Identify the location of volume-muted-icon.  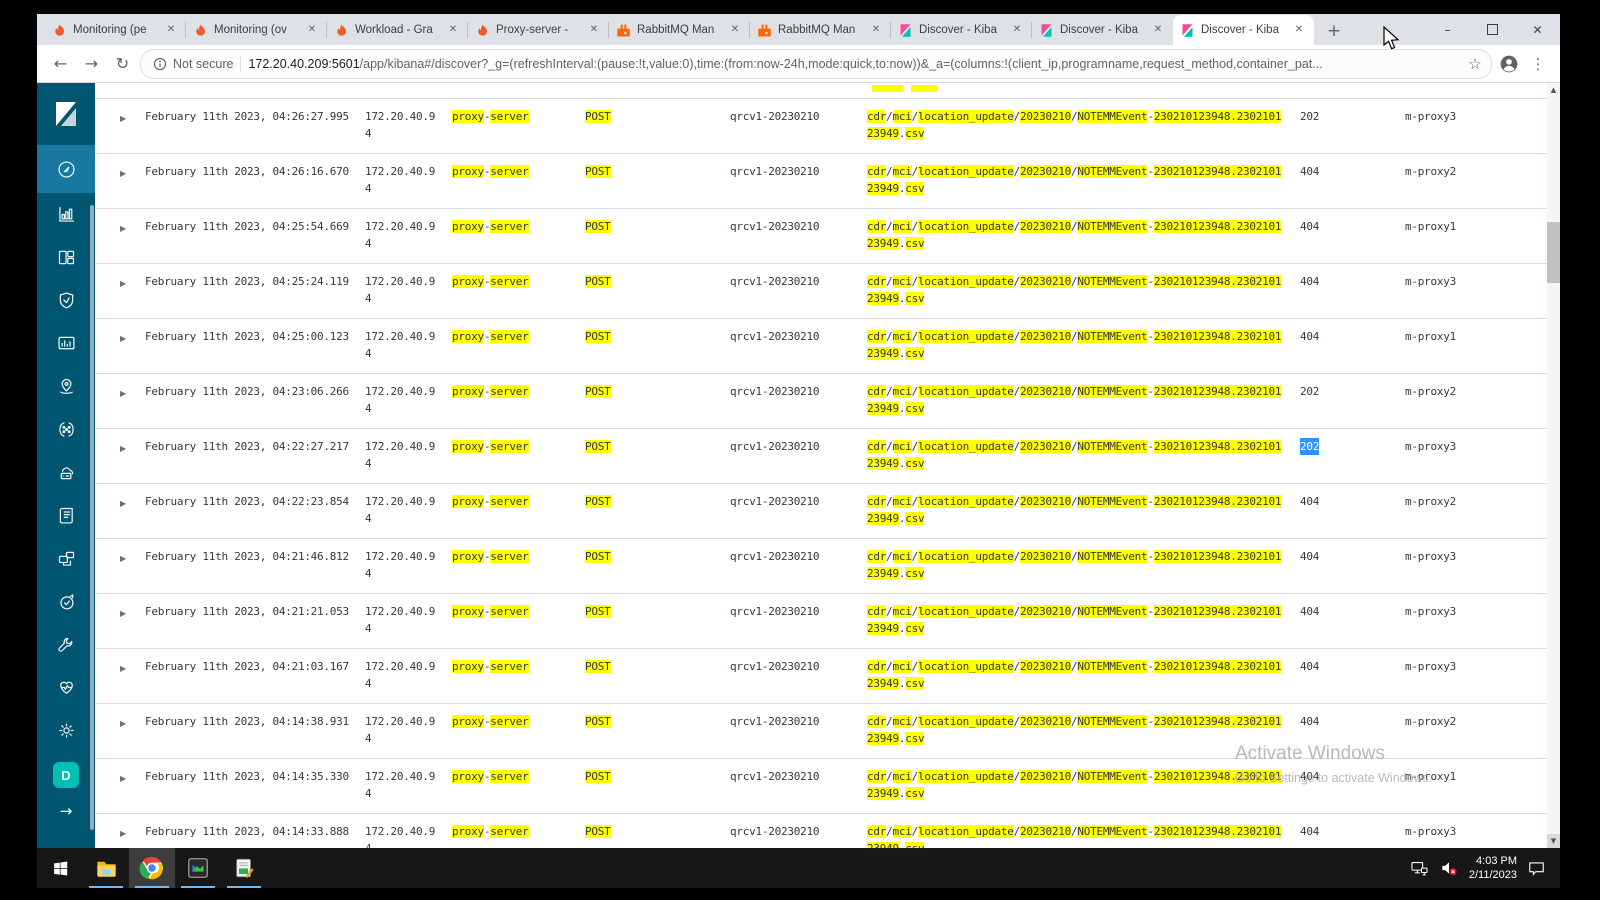
(1449, 868).